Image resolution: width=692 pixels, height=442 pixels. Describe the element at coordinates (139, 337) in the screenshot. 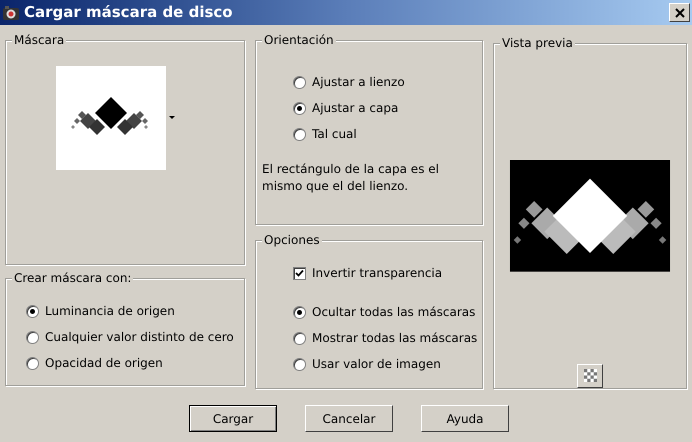

I see `radio-label: Cualquier valor distinto de cero` at that location.